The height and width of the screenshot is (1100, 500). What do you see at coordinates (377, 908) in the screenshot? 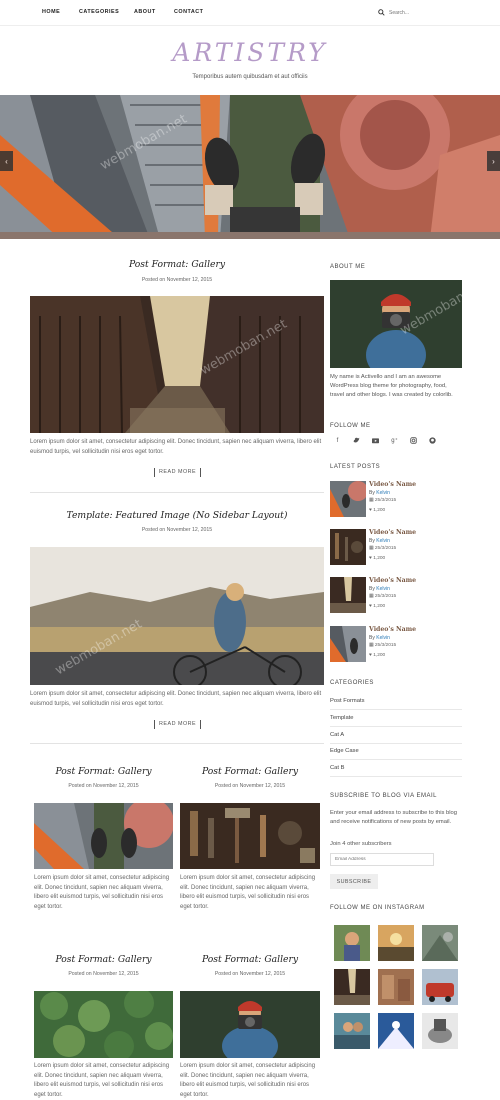
I see `sidebar-heading-instagram: FOLLOW ME ON INSTAGRAM` at bounding box center [377, 908].